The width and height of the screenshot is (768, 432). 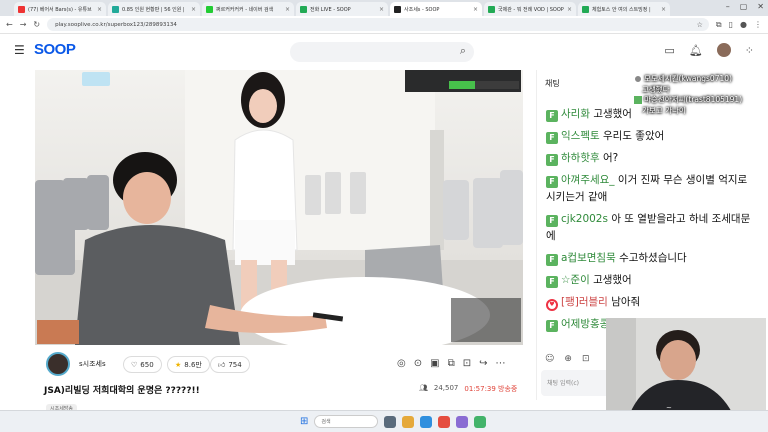 I want to click on browser-menu-icon: ⋮, so click(x=758, y=24).